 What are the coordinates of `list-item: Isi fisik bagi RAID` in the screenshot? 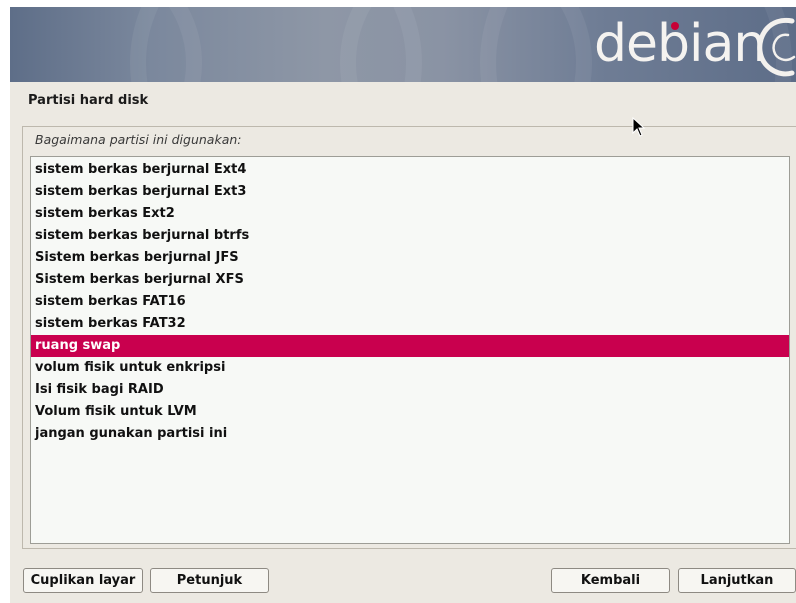 It's located at (410, 390).